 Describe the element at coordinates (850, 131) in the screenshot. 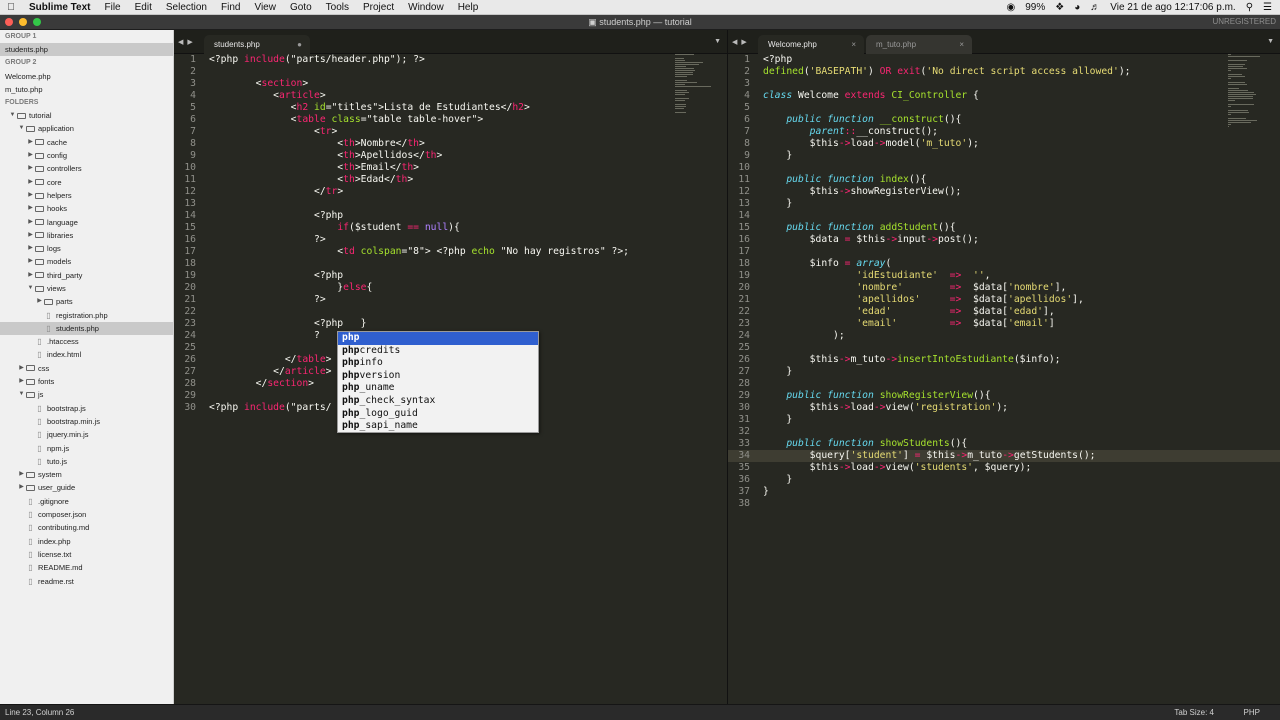

I see `code-line: parent::__construct();` at that location.